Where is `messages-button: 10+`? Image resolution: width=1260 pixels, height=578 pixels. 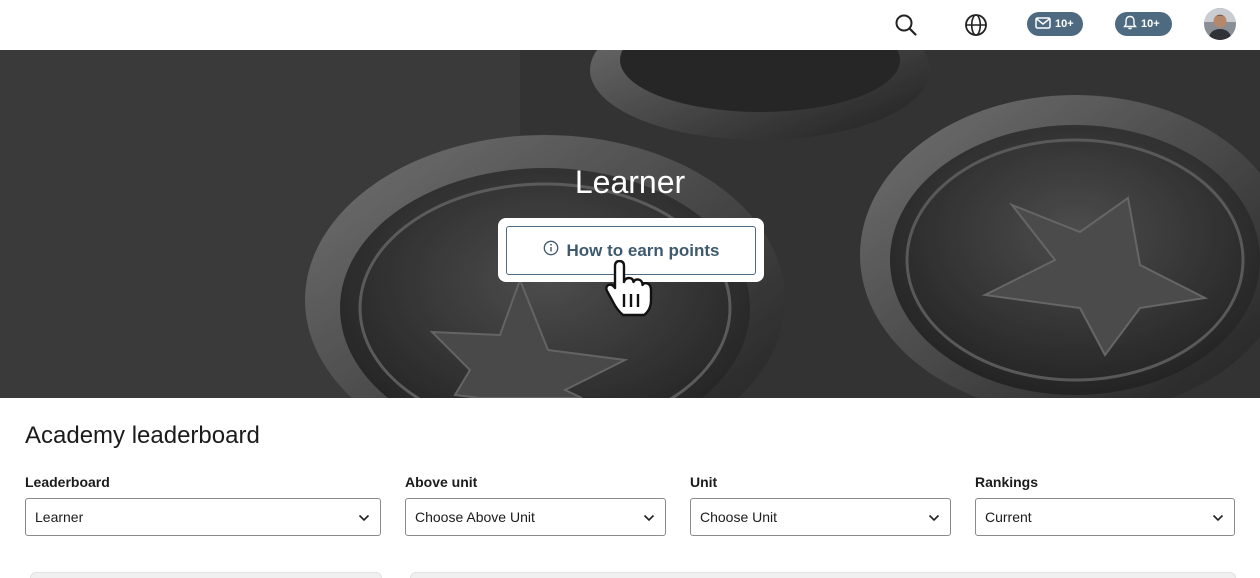
messages-button: 10+ is located at coordinates (1055, 24).